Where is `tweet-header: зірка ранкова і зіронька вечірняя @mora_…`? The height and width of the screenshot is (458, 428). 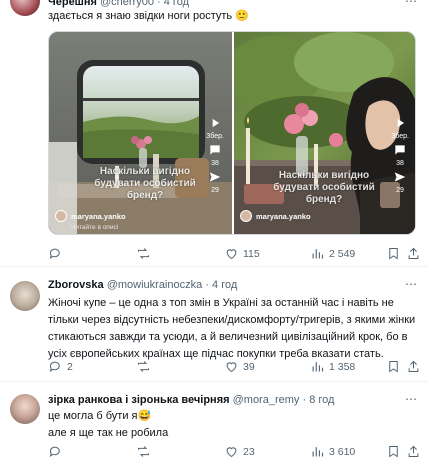
tweet-header: зірка ранкова і зіронька вечірняя @mora_… is located at coordinates (191, 400).